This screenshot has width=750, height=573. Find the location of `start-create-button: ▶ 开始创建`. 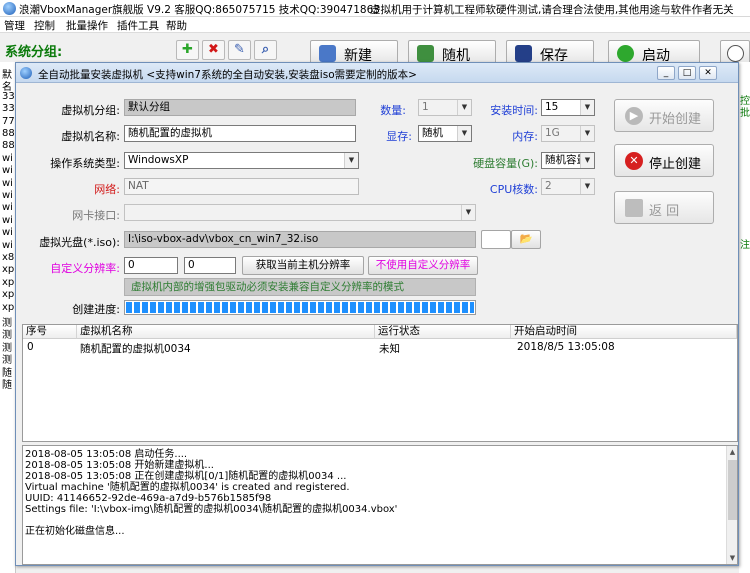

start-create-button: ▶ 开始创建 is located at coordinates (664, 115).